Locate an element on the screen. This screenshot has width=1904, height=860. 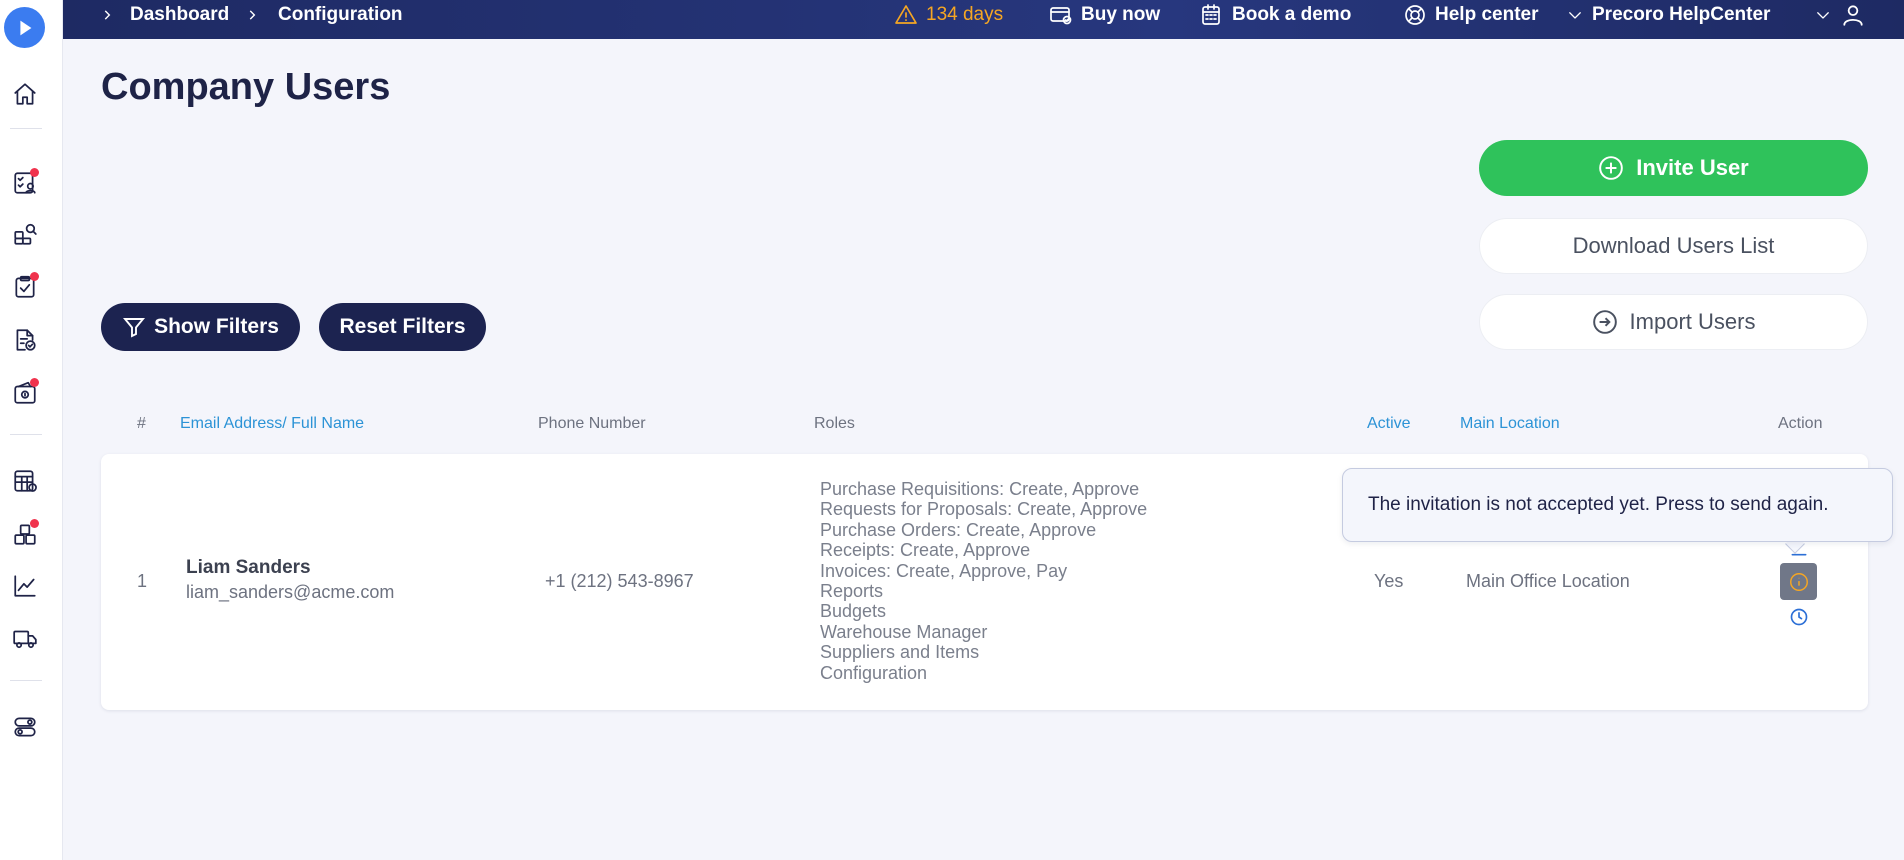
company-switcher: Precoro HelpCenter is located at coordinates (1668, 15).